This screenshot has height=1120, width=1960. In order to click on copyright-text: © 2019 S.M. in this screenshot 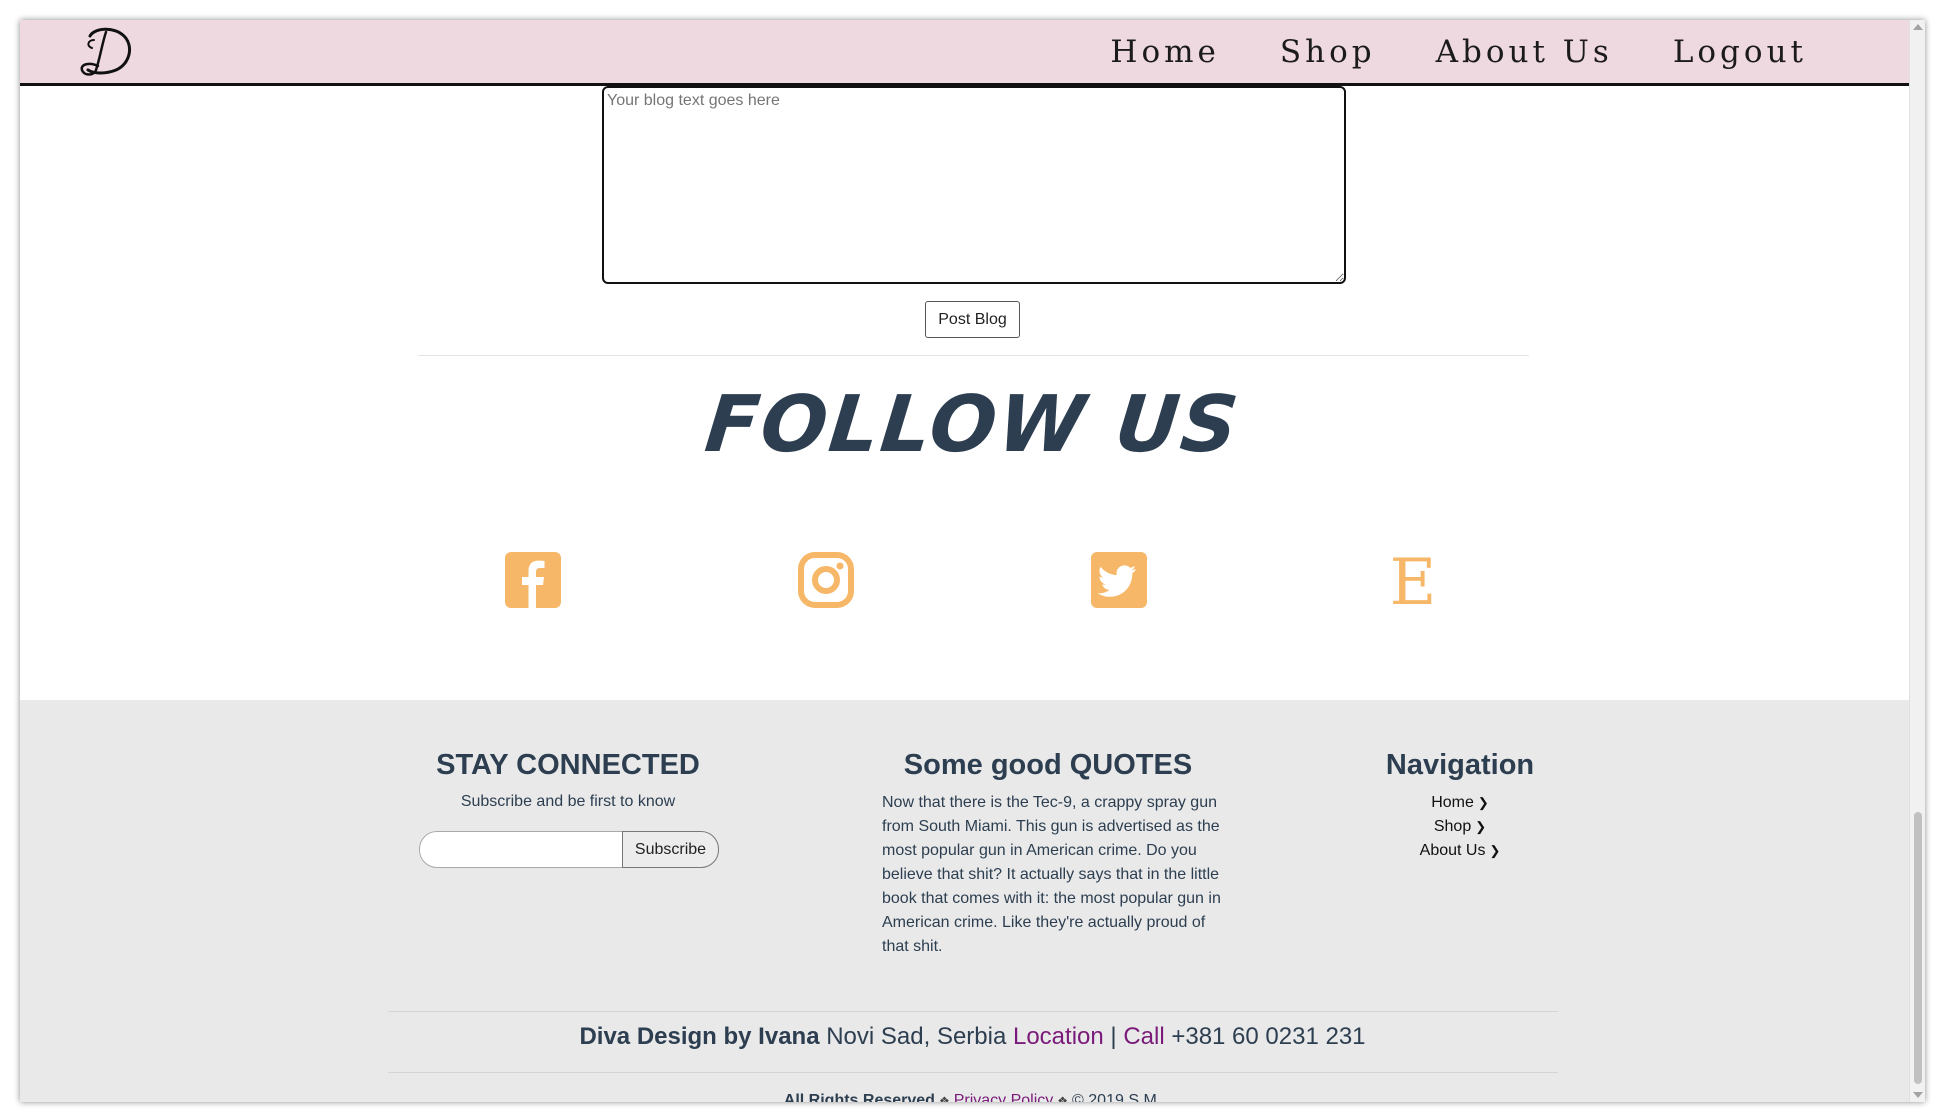, I will do `click(1117, 1097)`.